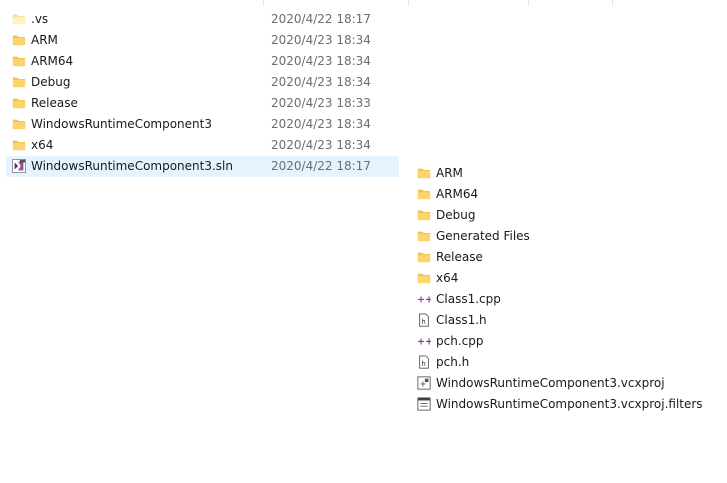 The width and height of the screenshot is (727, 483). What do you see at coordinates (566, 320) in the screenshot?
I see `file-list-item: h Class1.h` at bounding box center [566, 320].